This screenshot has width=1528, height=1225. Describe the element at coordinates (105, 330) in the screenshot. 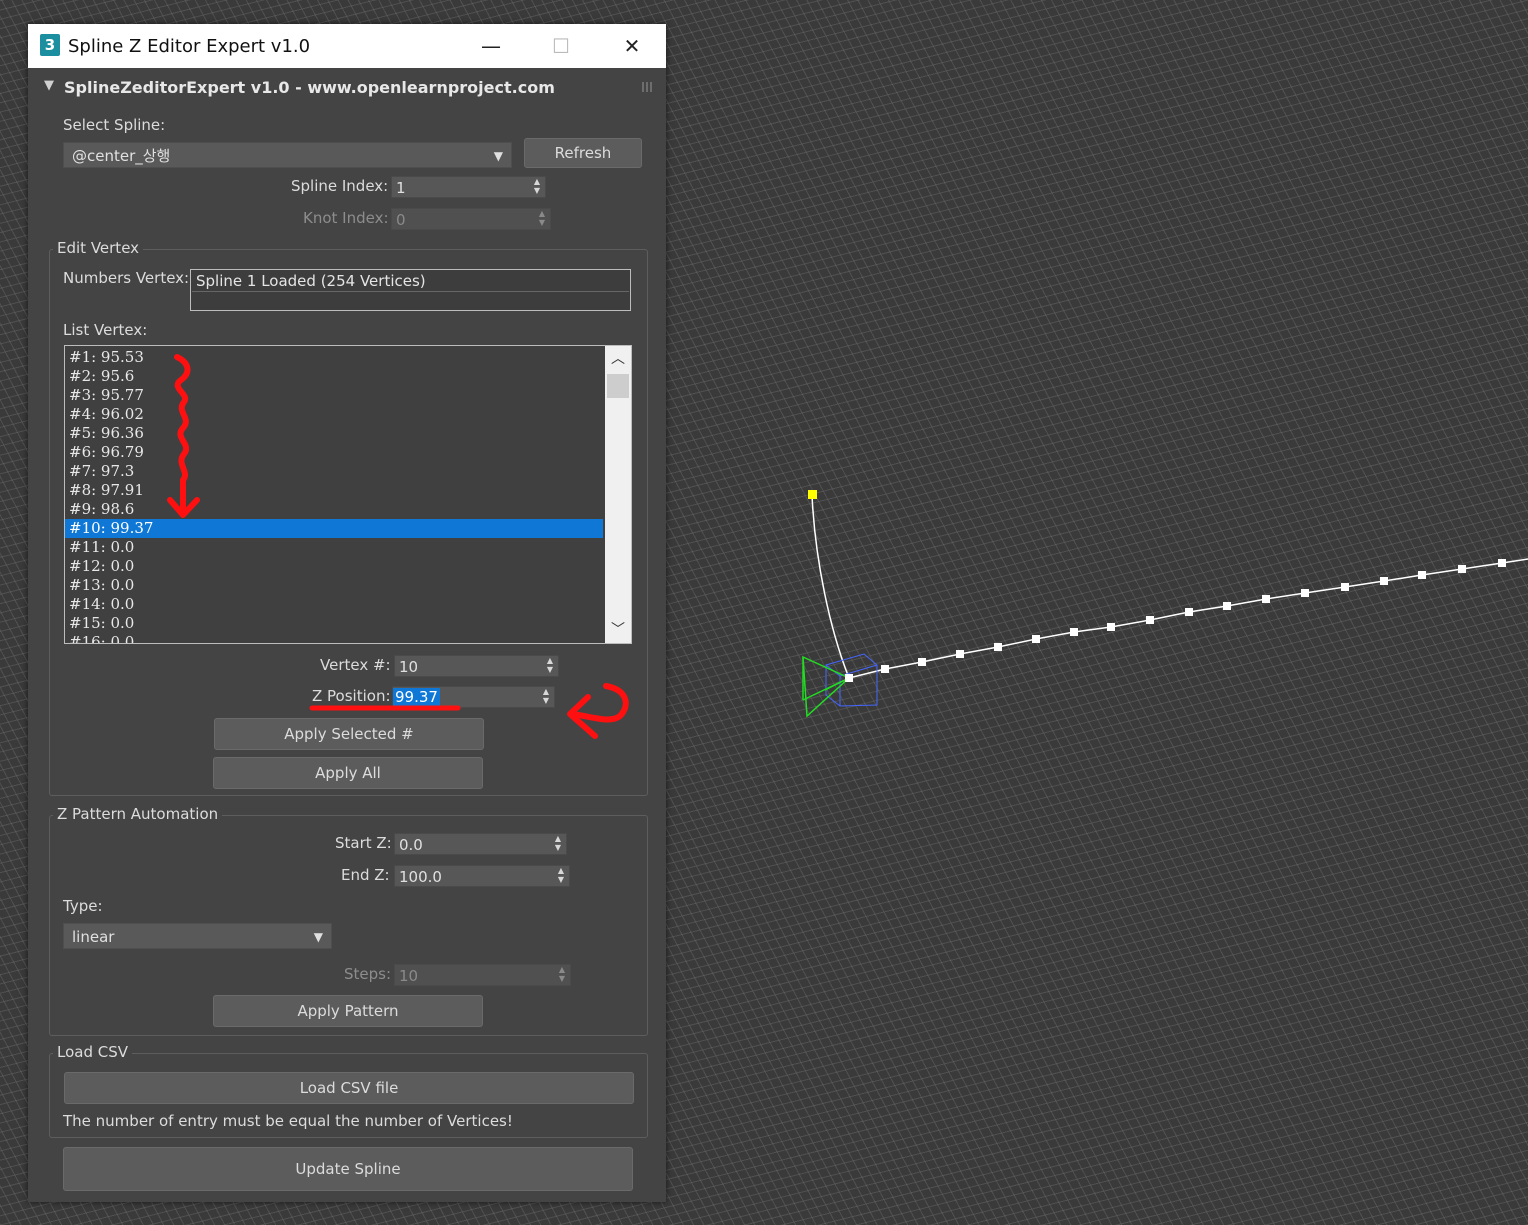

I see `list-vertex-label: List Vertex:` at that location.